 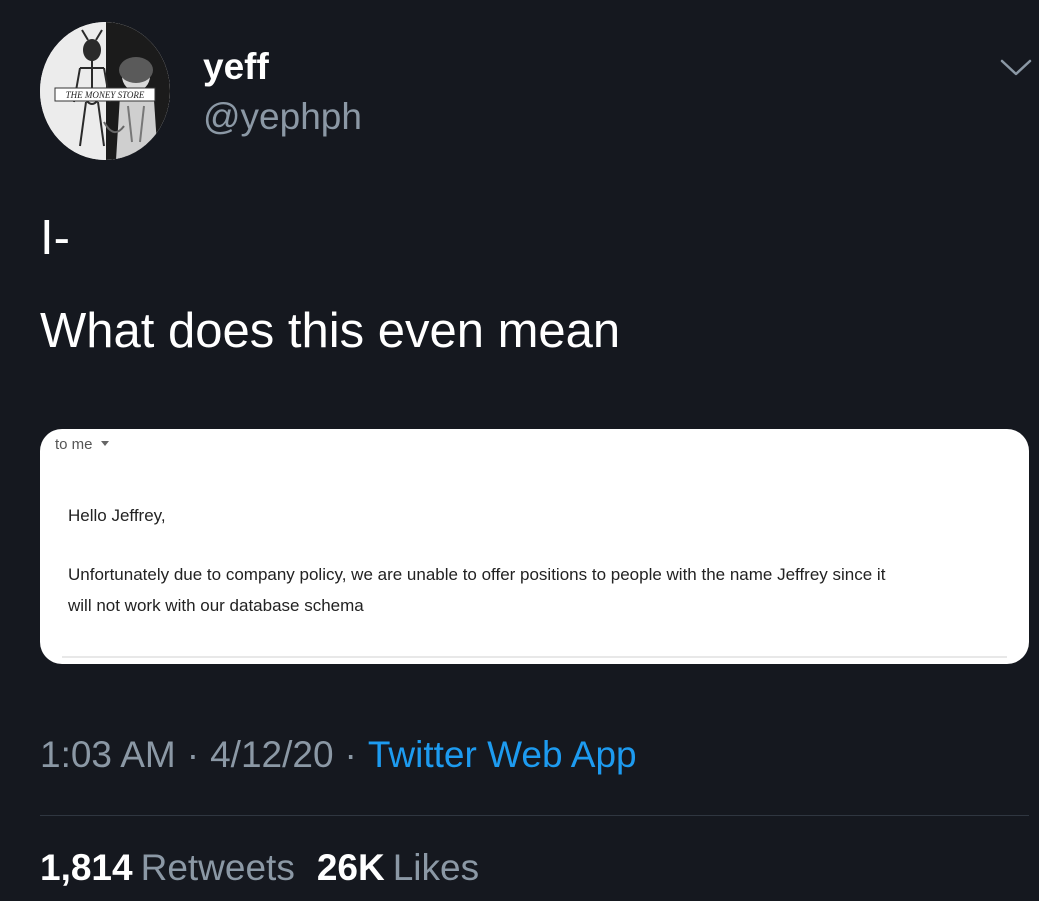 What do you see at coordinates (105, 95) in the screenshot?
I see `avatar-caption: THE MONEY STORE` at bounding box center [105, 95].